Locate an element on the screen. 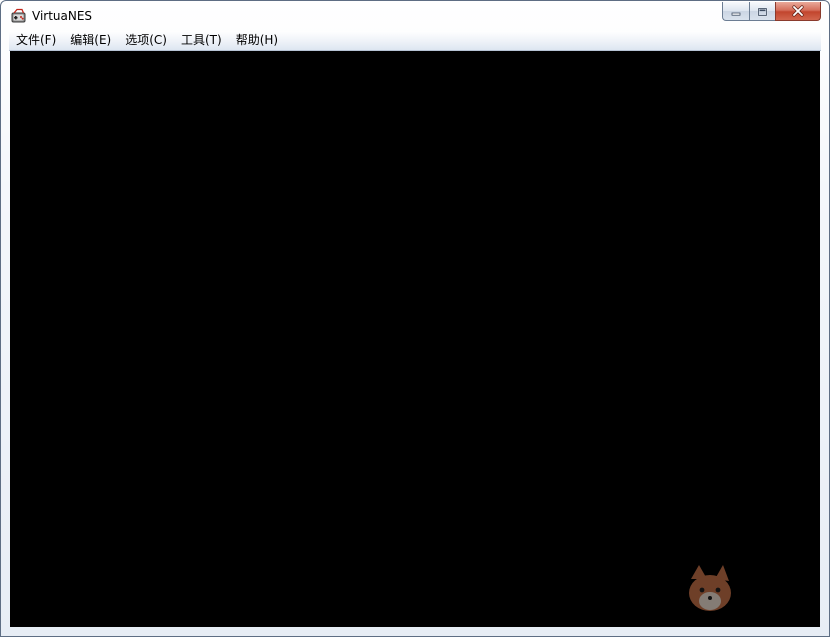  menu-tools: 工具(T) is located at coordinates (201, 40).